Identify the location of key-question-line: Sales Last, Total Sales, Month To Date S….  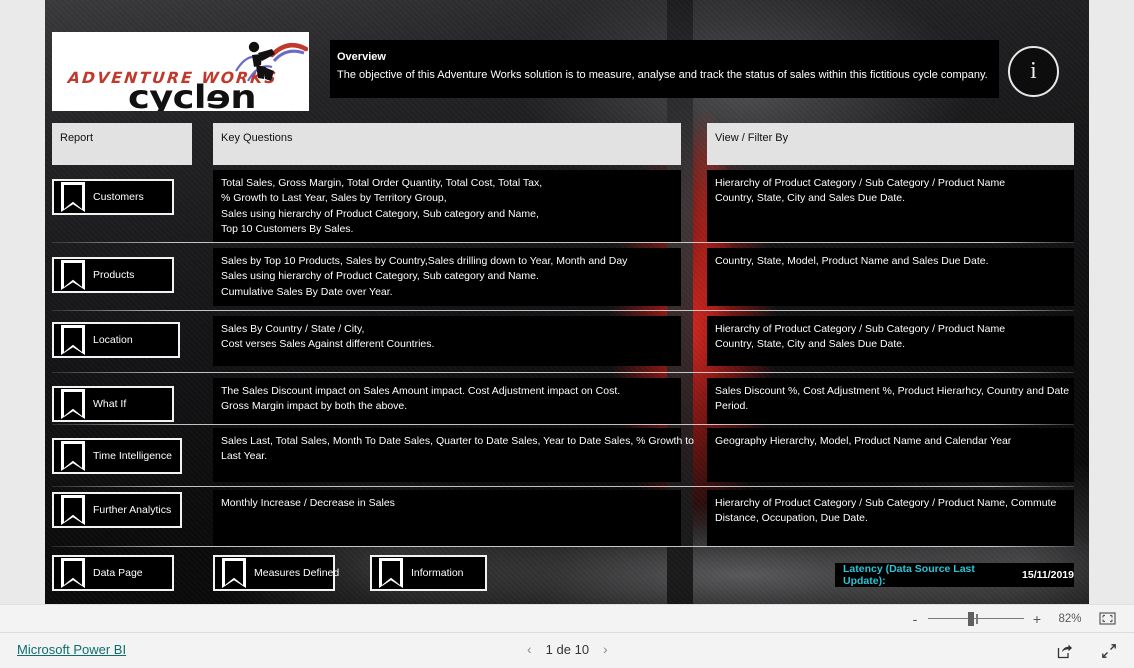
(457, 441).